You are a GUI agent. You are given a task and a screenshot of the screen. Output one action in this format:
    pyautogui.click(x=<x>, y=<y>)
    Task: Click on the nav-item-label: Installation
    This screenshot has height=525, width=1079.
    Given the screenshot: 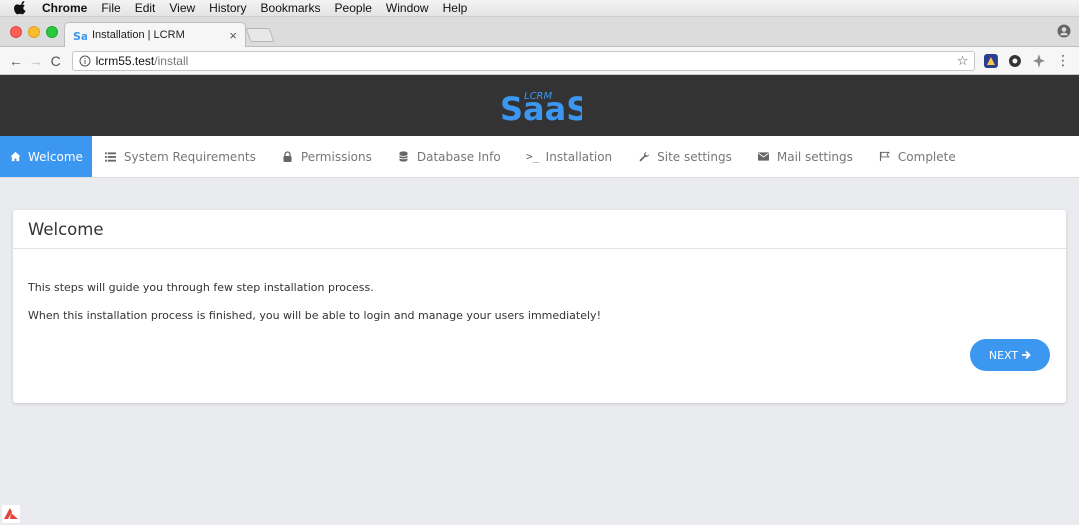 What is the action you would take?
    pyautogui.click(x=579, y=156)
    